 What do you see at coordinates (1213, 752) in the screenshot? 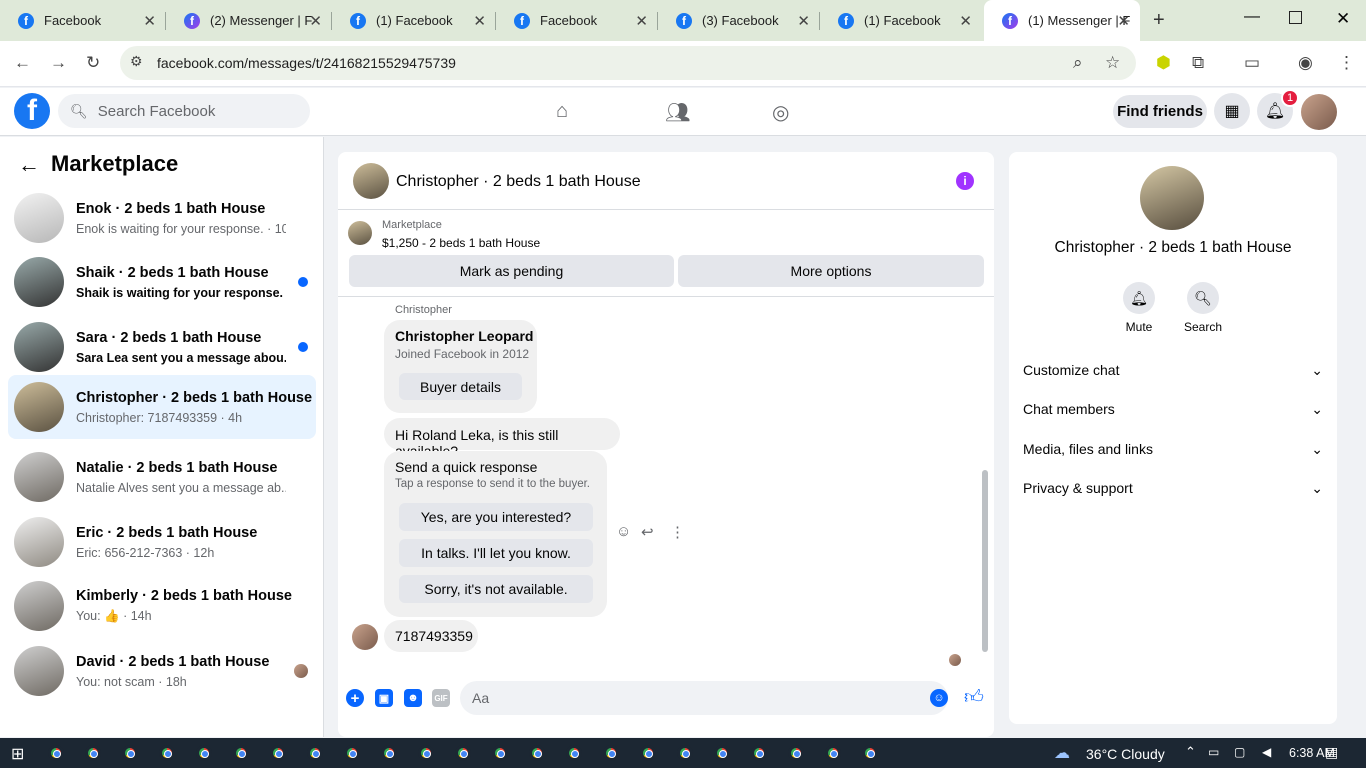
I see `battery-icon: ▭` at bounding box center [1213, 752].